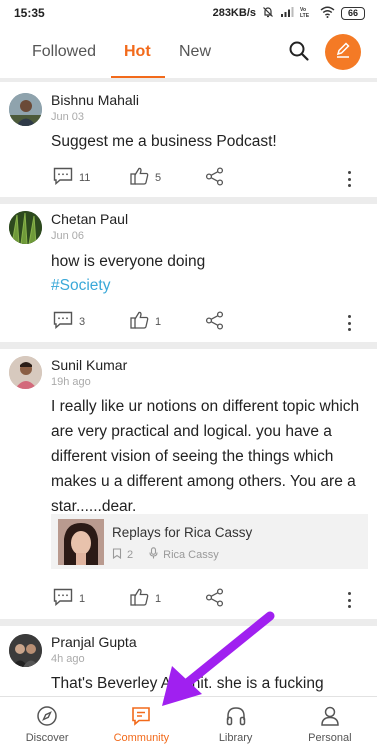 Image resolution: width=377 pixels, height=752 pixels. Describe the element at coordinates (141, 716) in the screenshot. I see `chat-icon` at that location.